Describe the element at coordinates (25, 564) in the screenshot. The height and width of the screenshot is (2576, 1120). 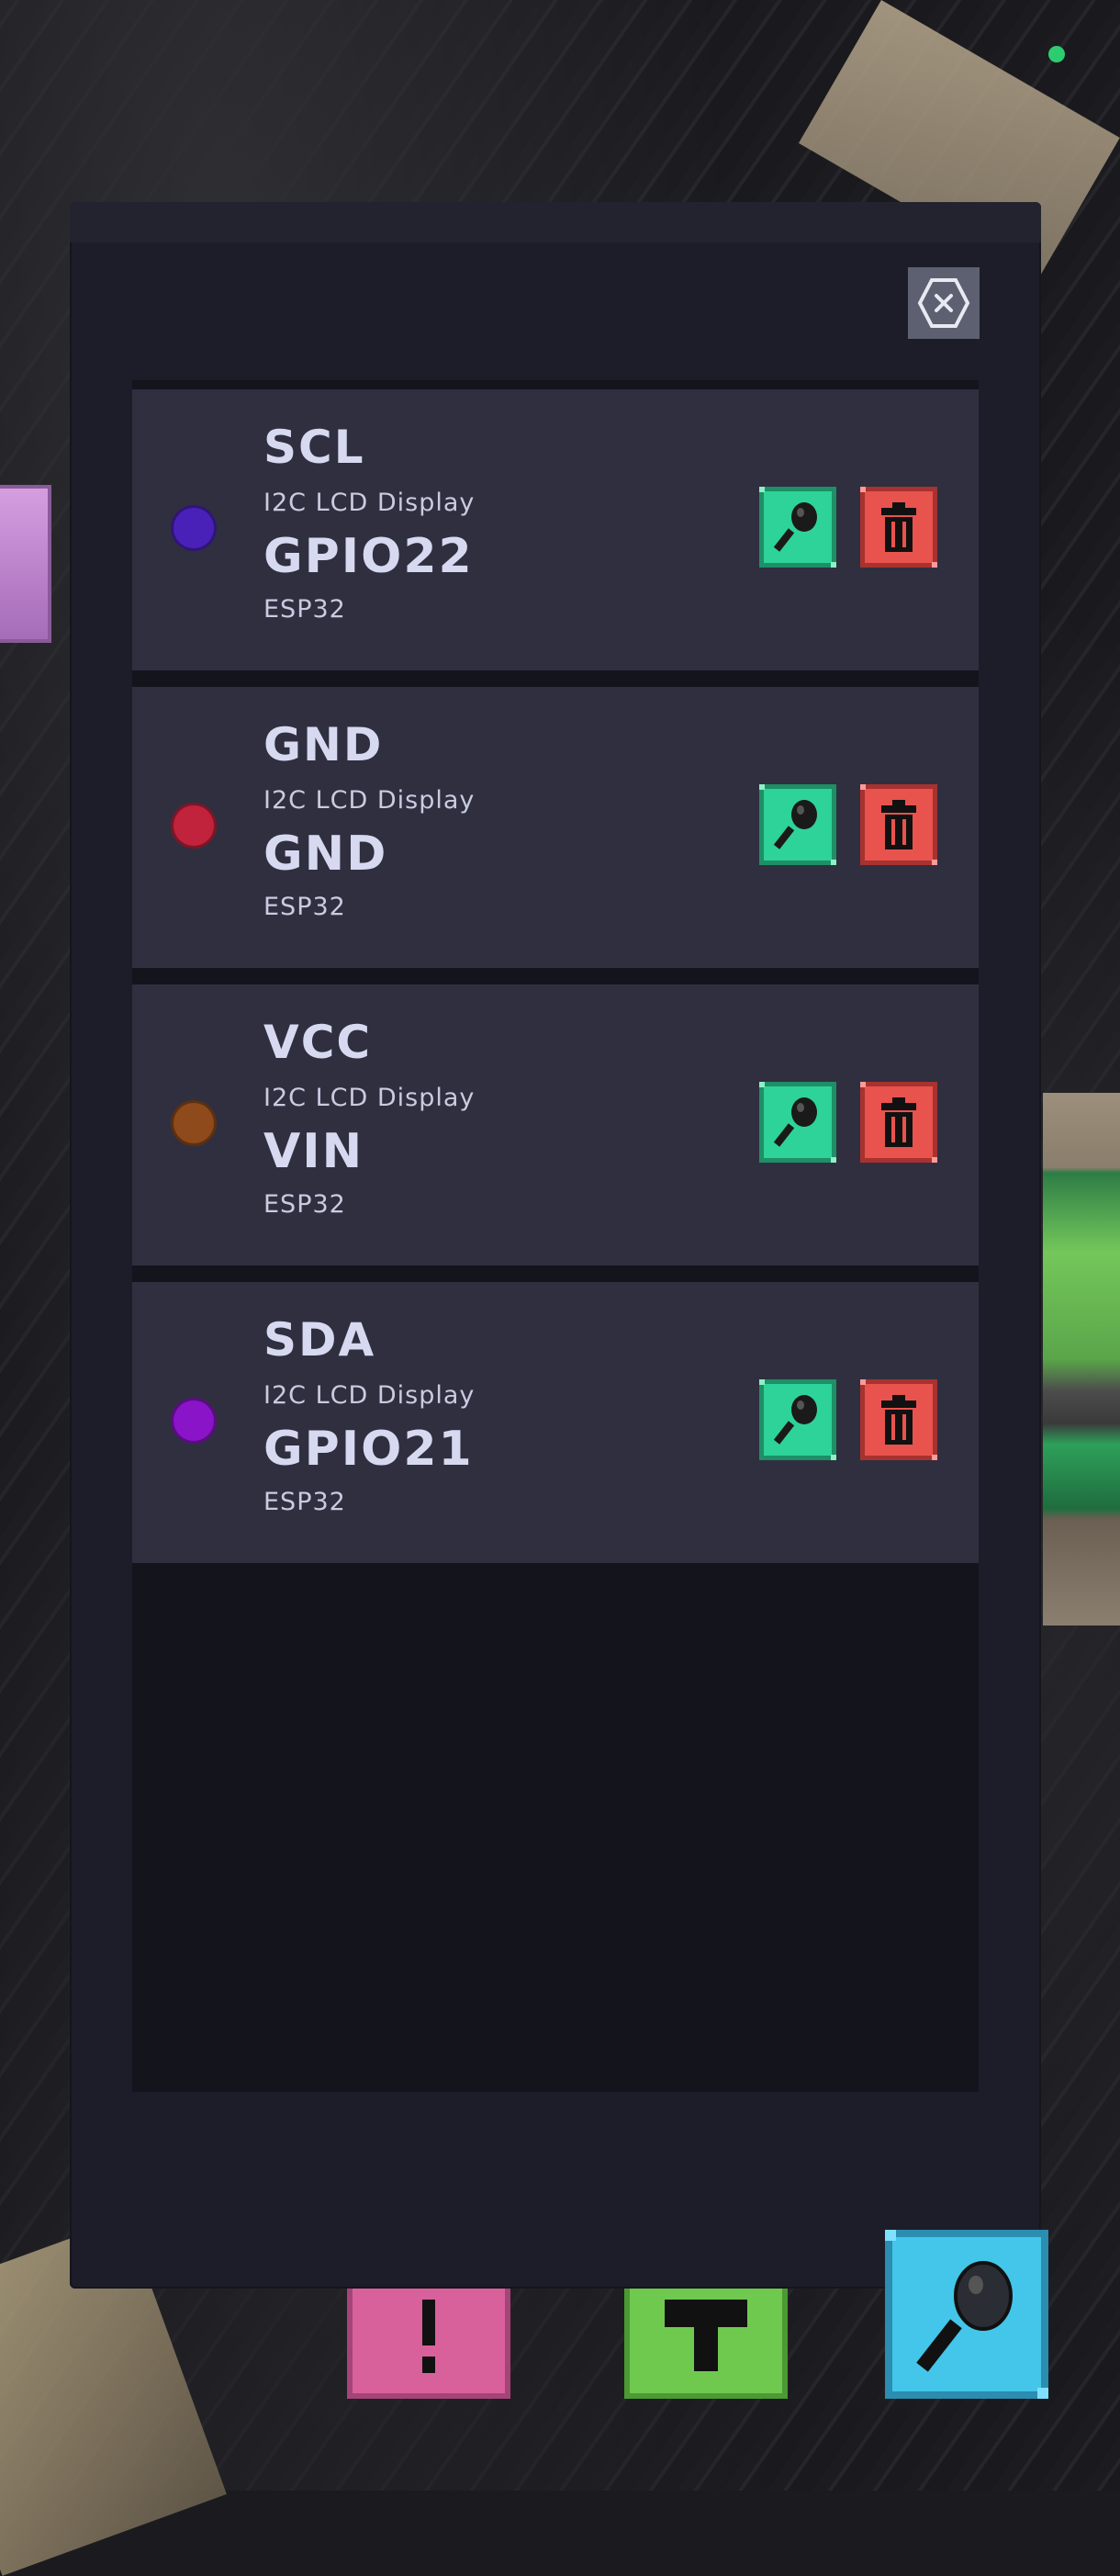
I see `device-edge-left` at that location.